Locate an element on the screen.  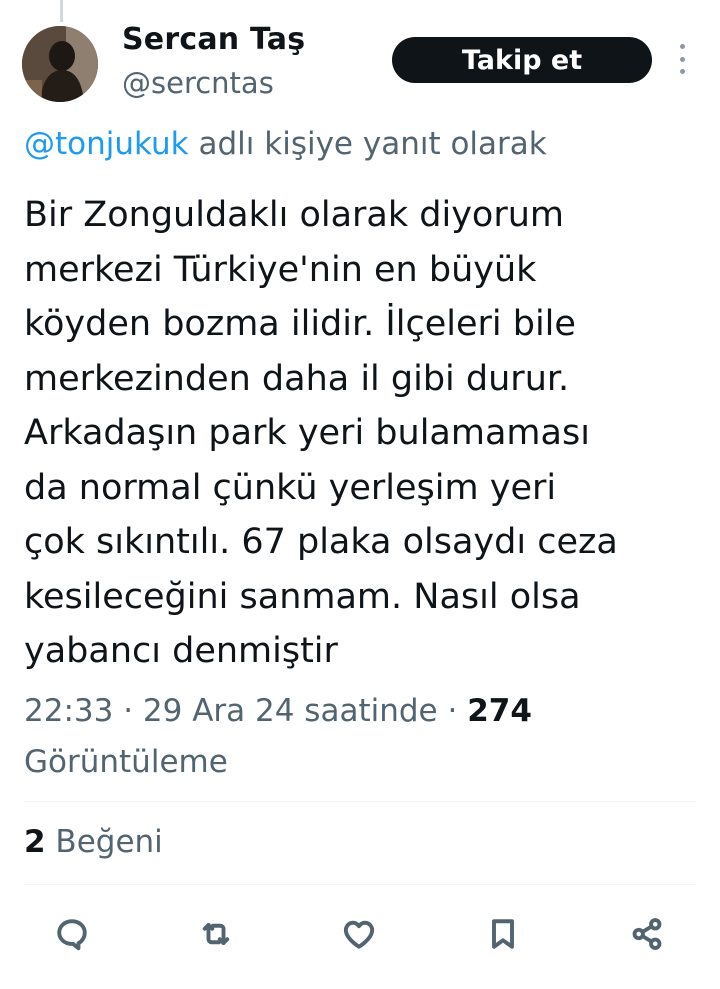
avatar-image is located at coordinates (60, 64).